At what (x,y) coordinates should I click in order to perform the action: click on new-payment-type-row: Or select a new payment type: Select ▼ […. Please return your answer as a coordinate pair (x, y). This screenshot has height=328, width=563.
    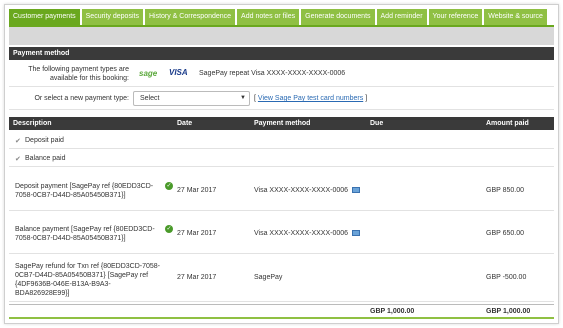
    Looking at the image, I should click on (281, 99).